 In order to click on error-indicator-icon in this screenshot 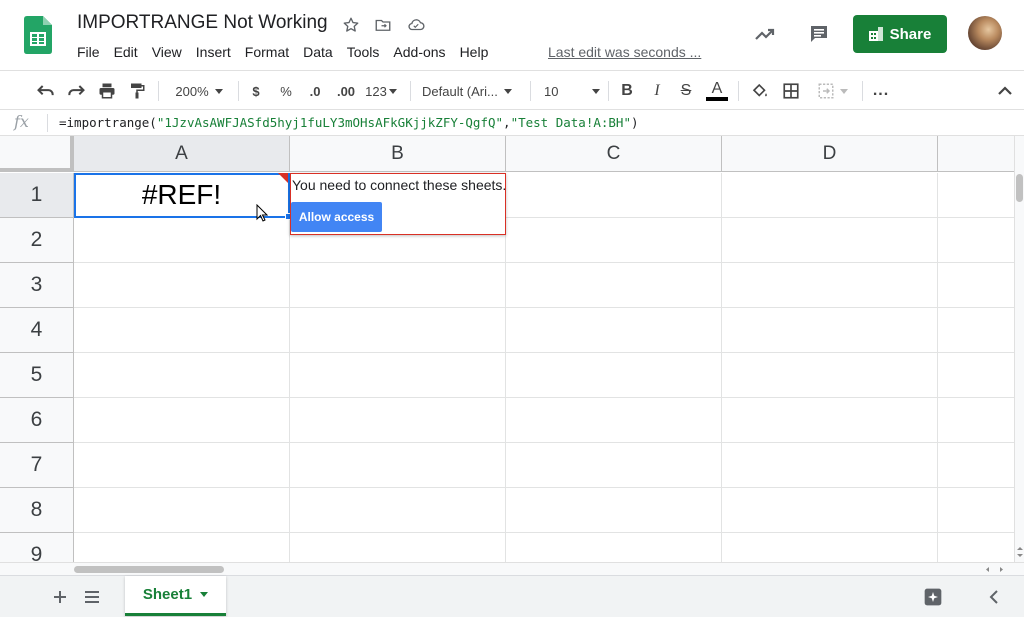, I will do `click(283, 178)`.